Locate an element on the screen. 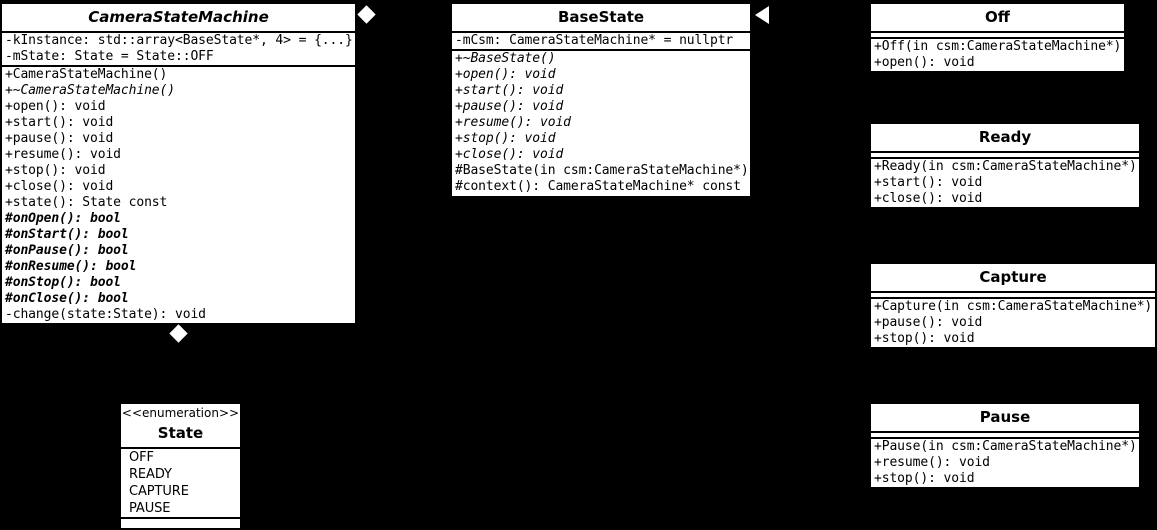 Image resolution: width=1157 pixels, height=530 pixels. class-header-camera-state-machine: CameraStateMachine is located at coordinates (178, 17).